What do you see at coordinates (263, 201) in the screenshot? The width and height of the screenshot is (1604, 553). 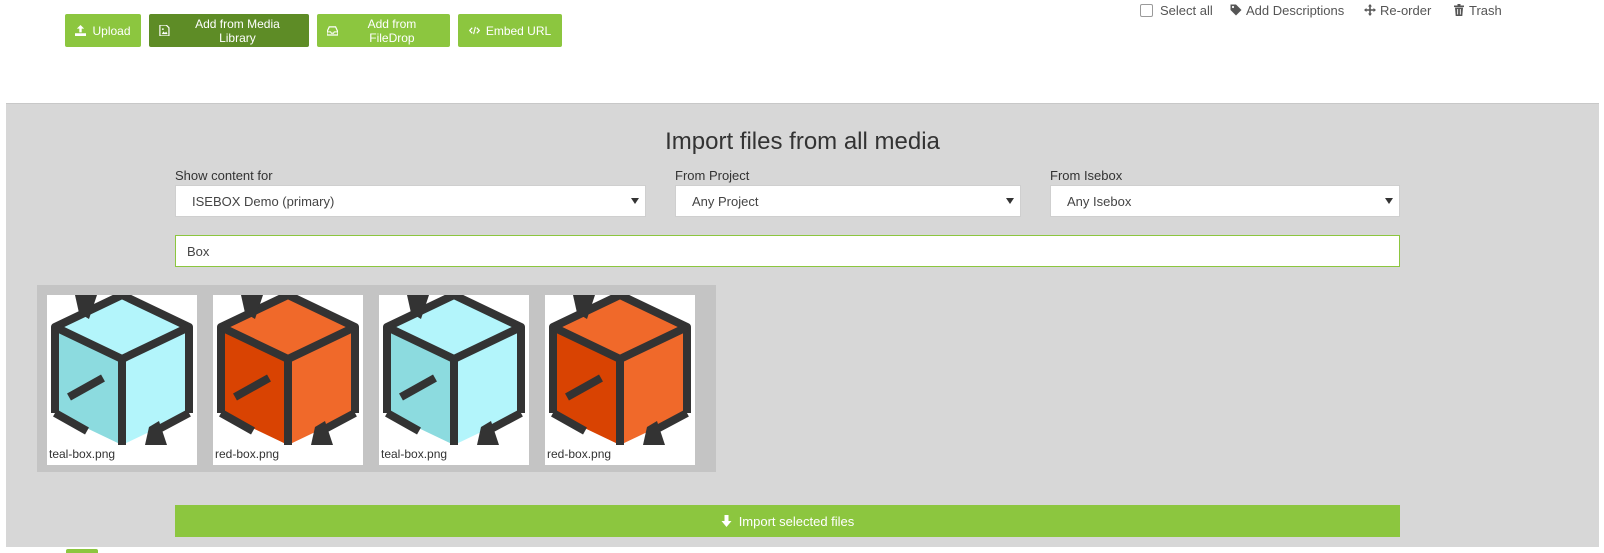 I see `show-content-for-value: ISEBOX Demo (primary)` at bounding box center [263, 201].